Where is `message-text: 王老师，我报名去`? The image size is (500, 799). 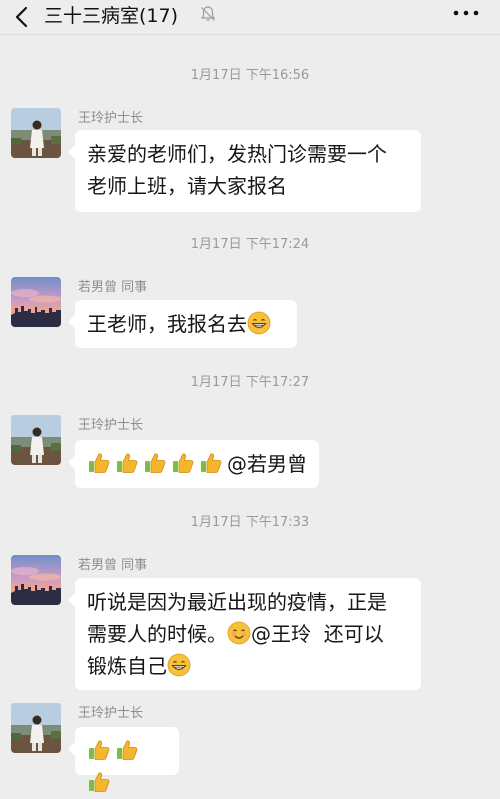 message-text: 王老师，我报名去 is located at coordinates (167, 324).